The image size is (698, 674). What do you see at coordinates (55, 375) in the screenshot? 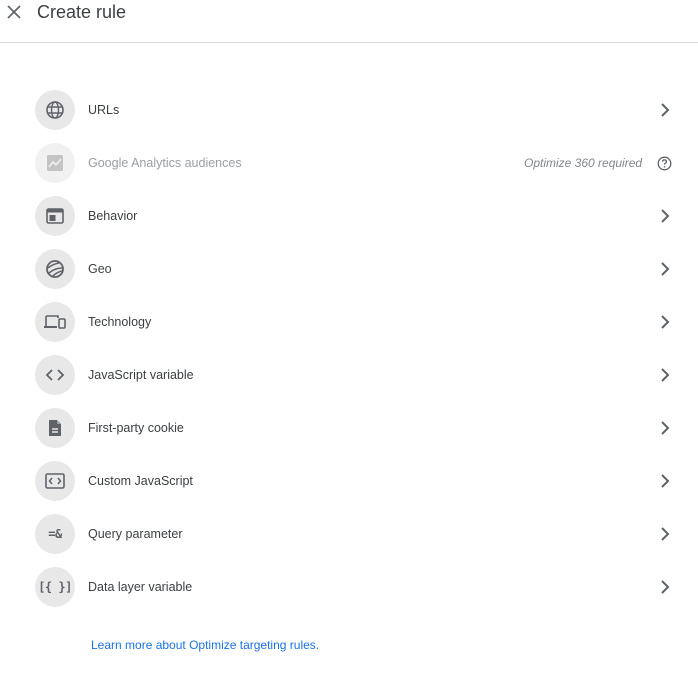
I see `code-brackets-icon` at bounding box center [55, 375].